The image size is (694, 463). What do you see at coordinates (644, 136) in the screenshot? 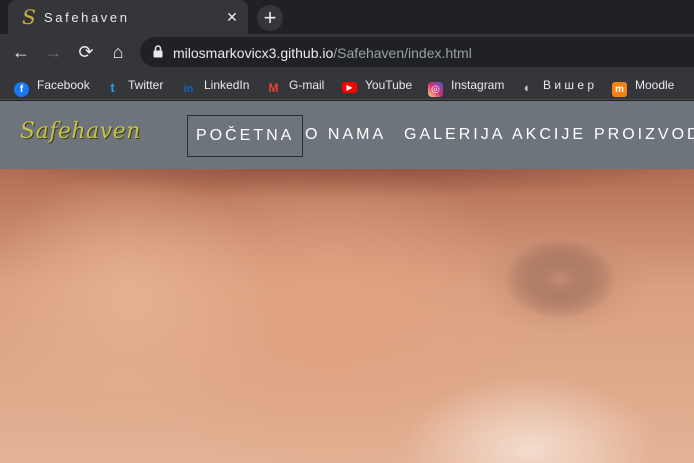
I see `nav-item-proizvodi: PROIZVODI` at bounding box center [644, 136].